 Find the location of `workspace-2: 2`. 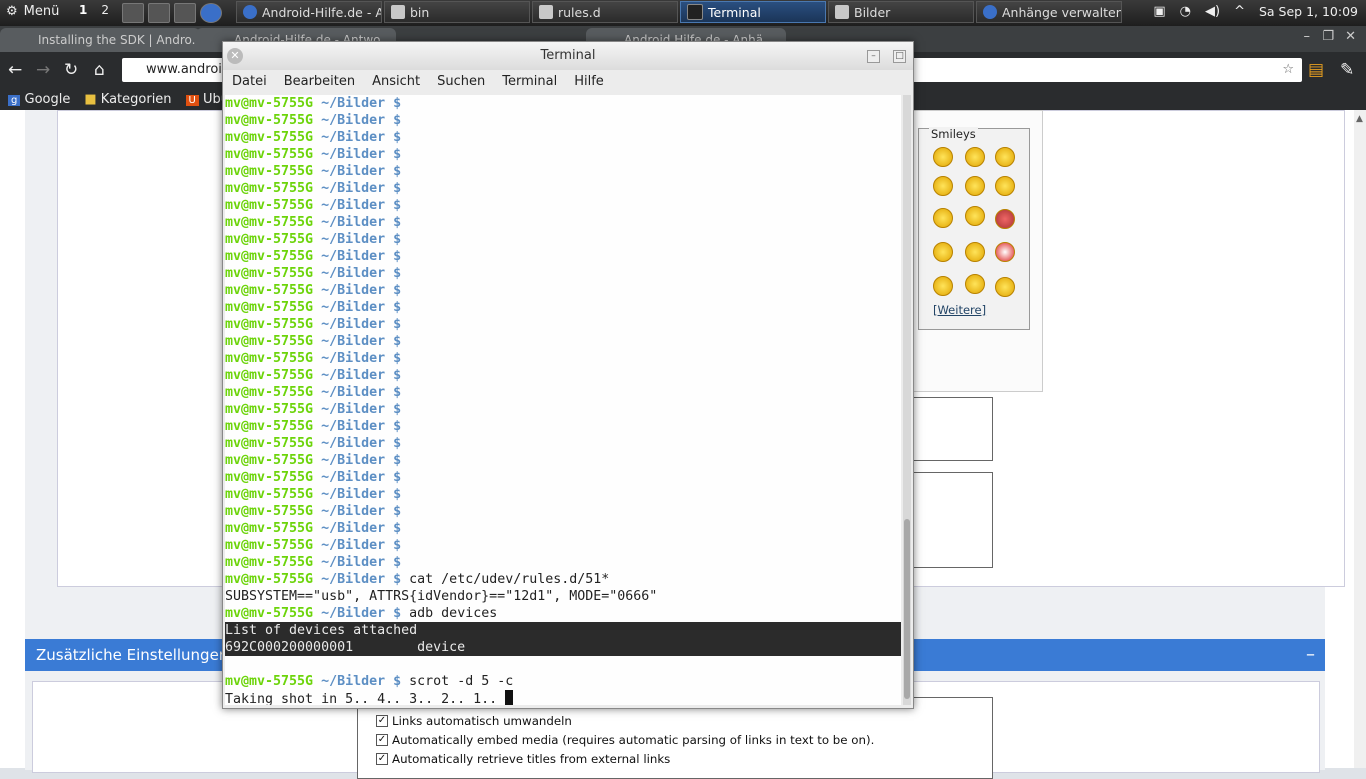

workspace-2: 2 is located at coordinates (105, 10).